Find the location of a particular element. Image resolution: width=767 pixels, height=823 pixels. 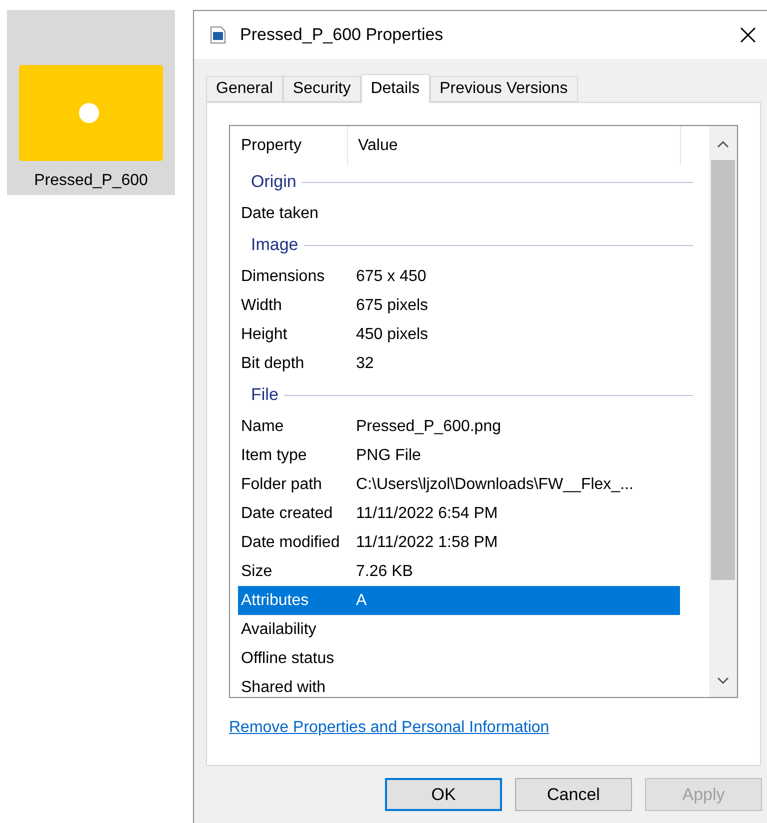

property-name: Offline status is located at coordinates (288, 658).